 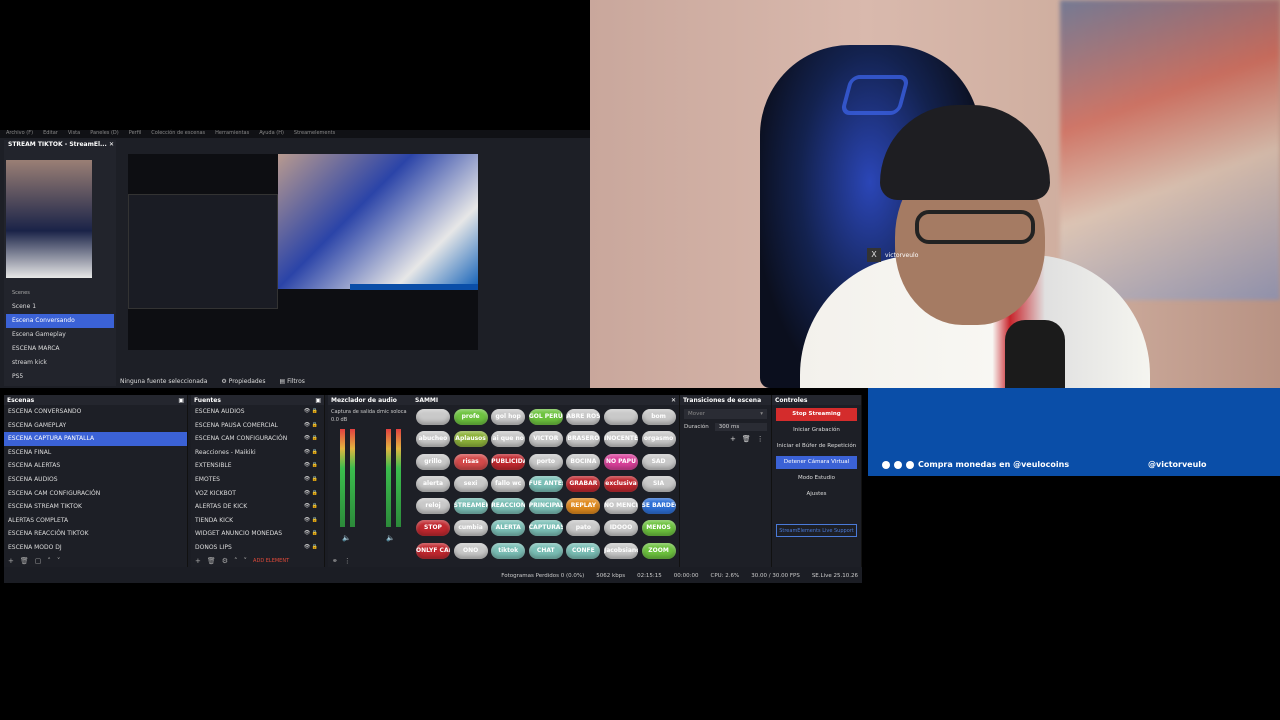 I want to click on source-item: VOZ KICKBOT 👁 🔒, so click(x=257, y=494).